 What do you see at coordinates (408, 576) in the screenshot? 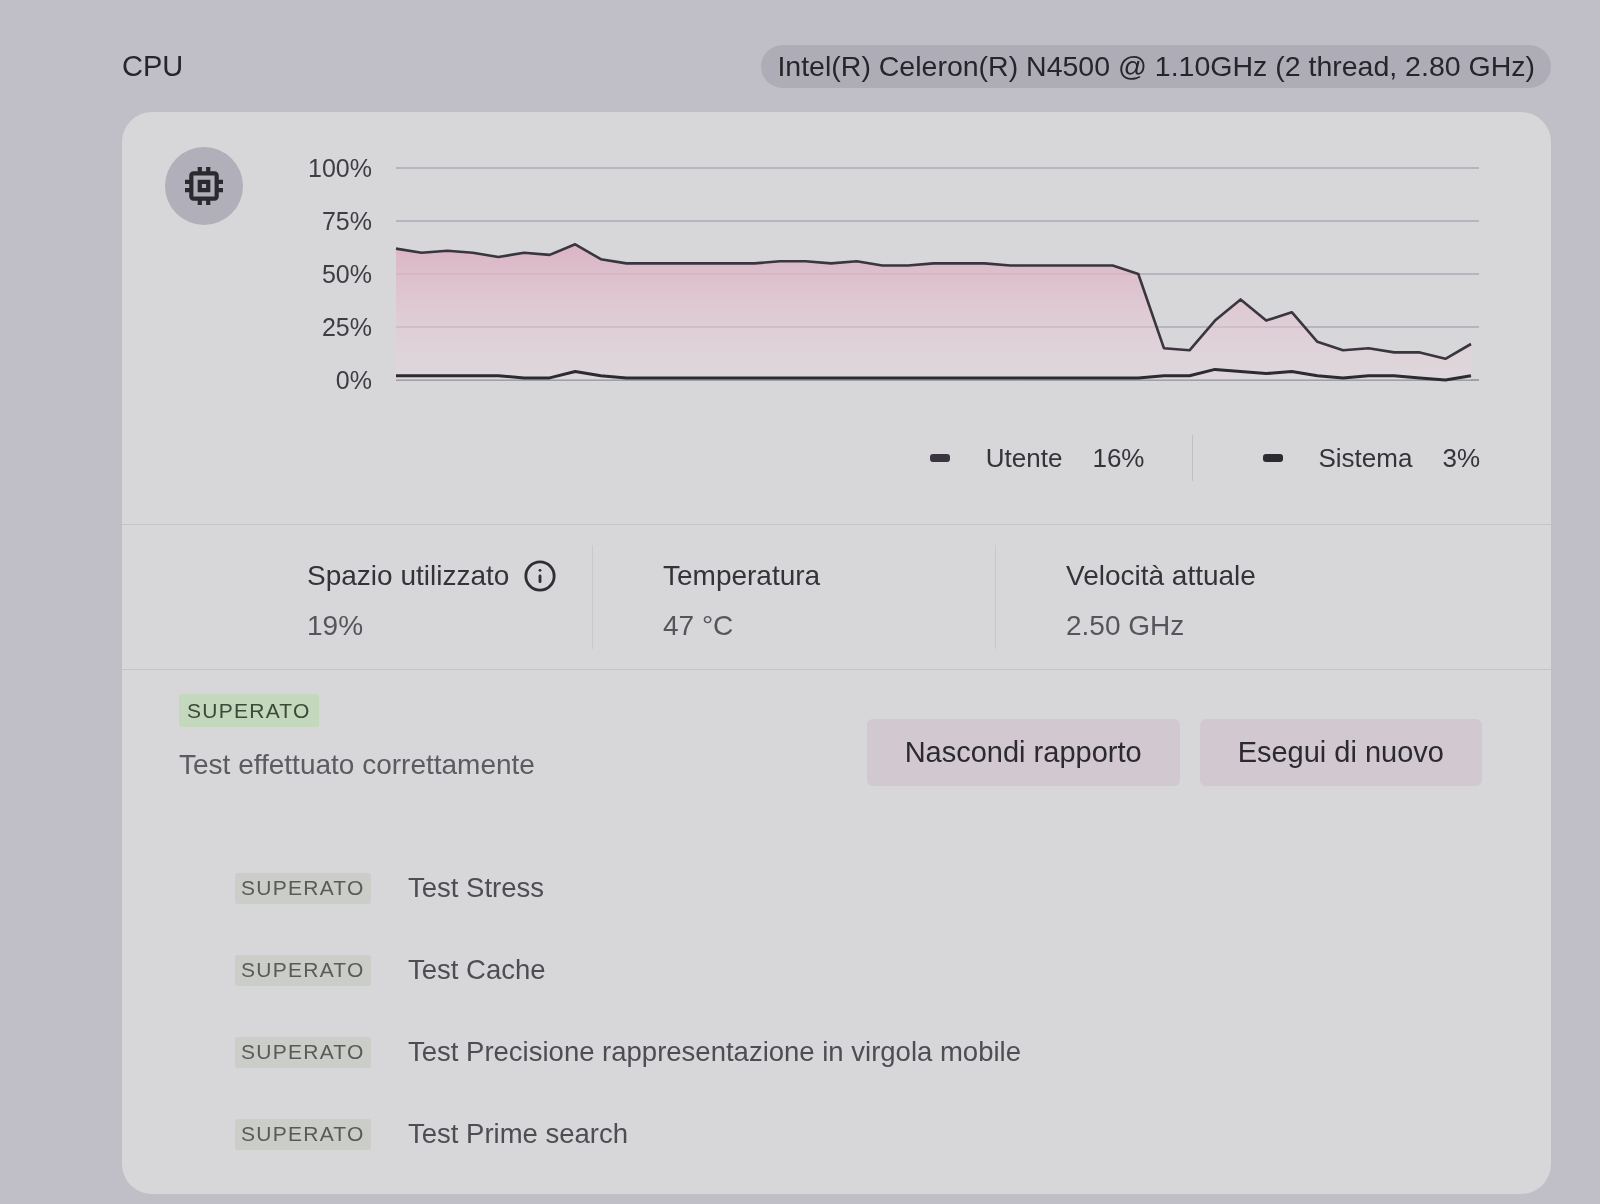
I see `stat-label: Spazio utilizzato` at bounding box center [408, 576].